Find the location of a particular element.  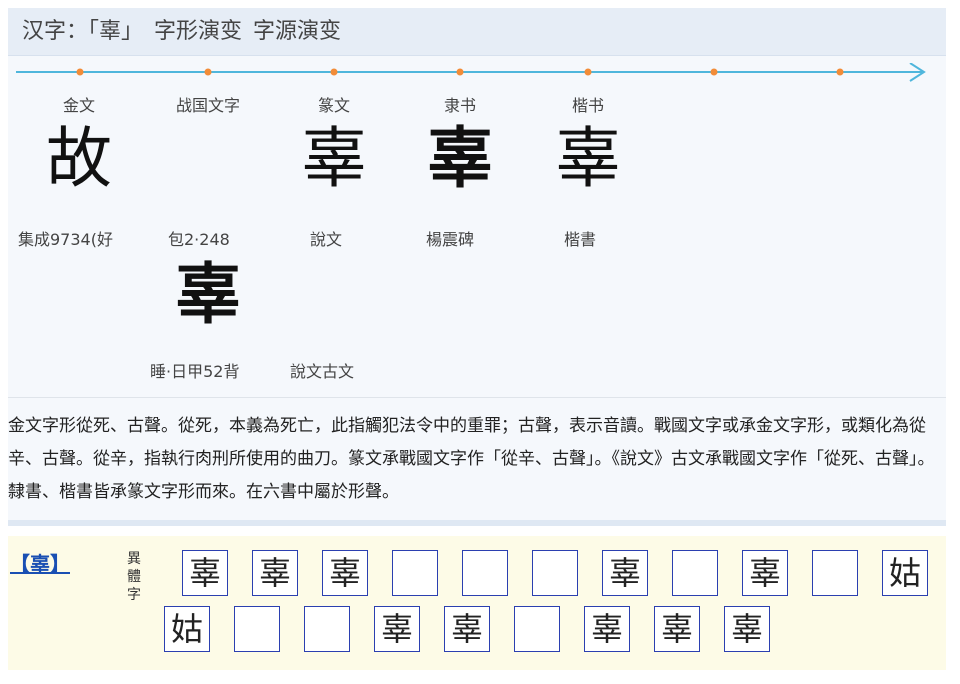

glyph-source: 包2·248 is located at coordinates (199, 238).